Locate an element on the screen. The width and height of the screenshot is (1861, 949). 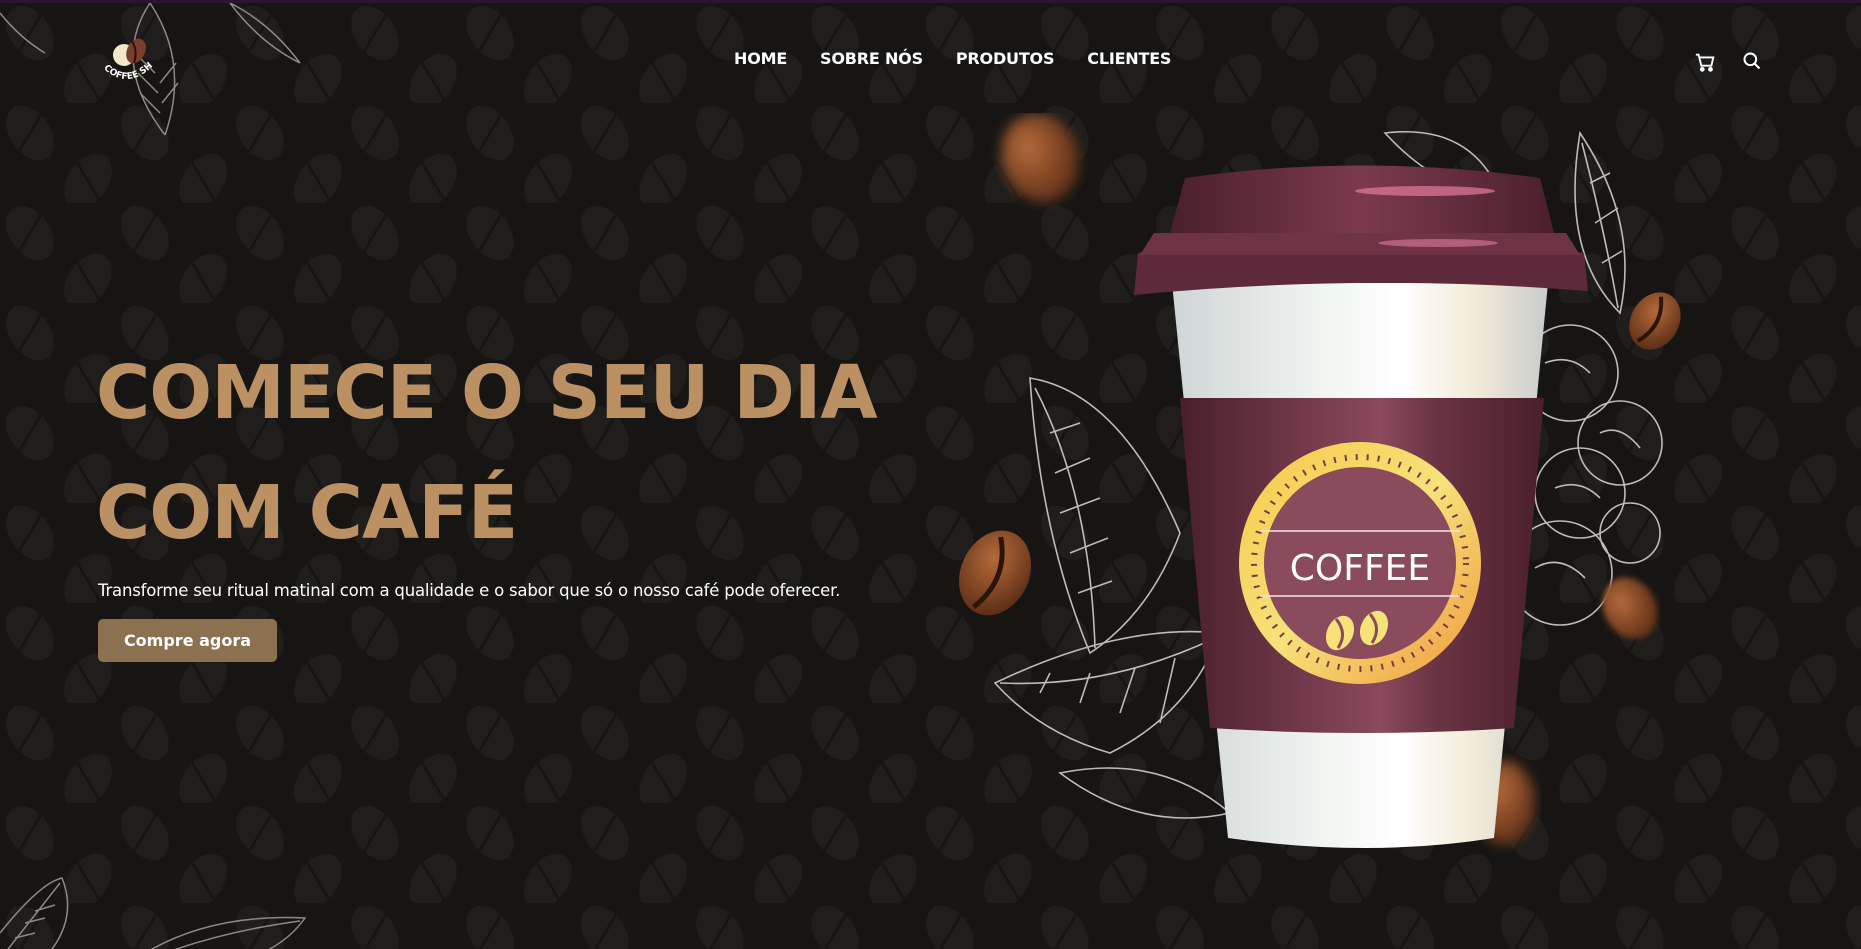
cart-icon is located at coordinates (1705, 62).